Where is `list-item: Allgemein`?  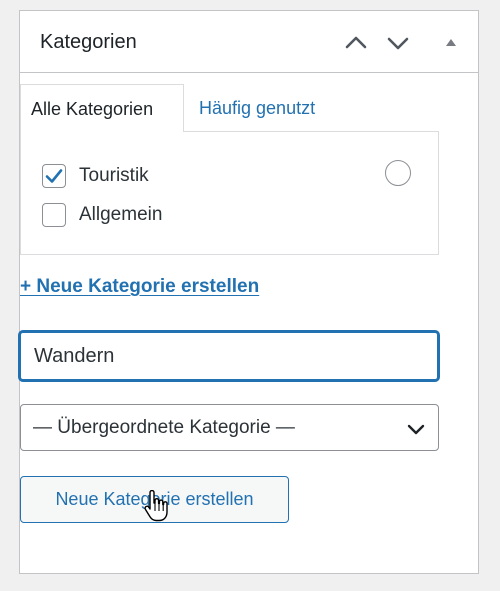 list-item: Allgemein is located at coordinates (102, 215).